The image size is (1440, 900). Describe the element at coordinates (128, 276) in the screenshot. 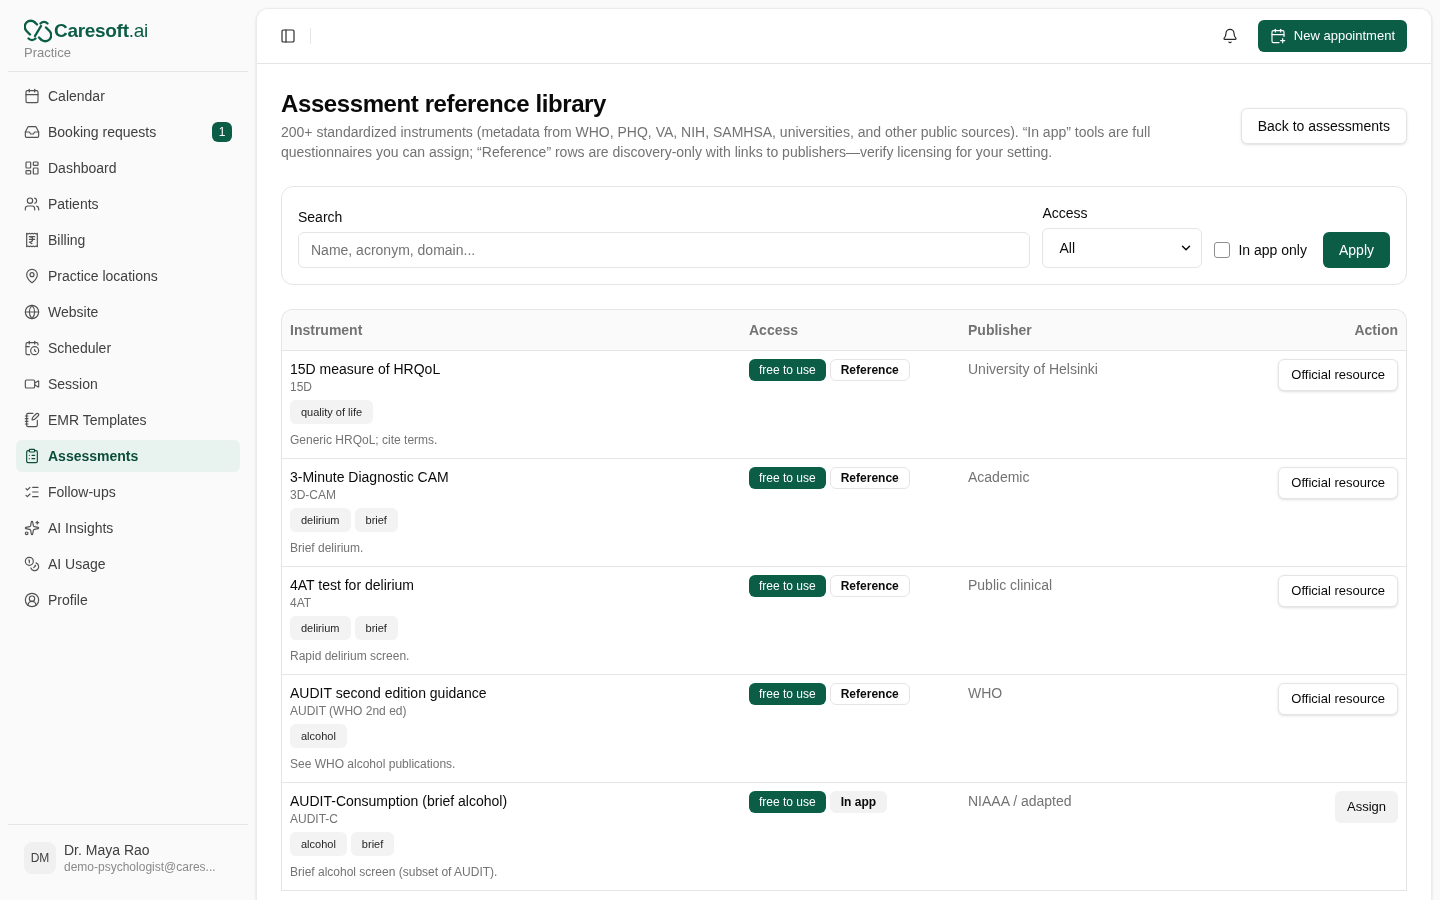

I see `nav-item: Practice locations` at that location.